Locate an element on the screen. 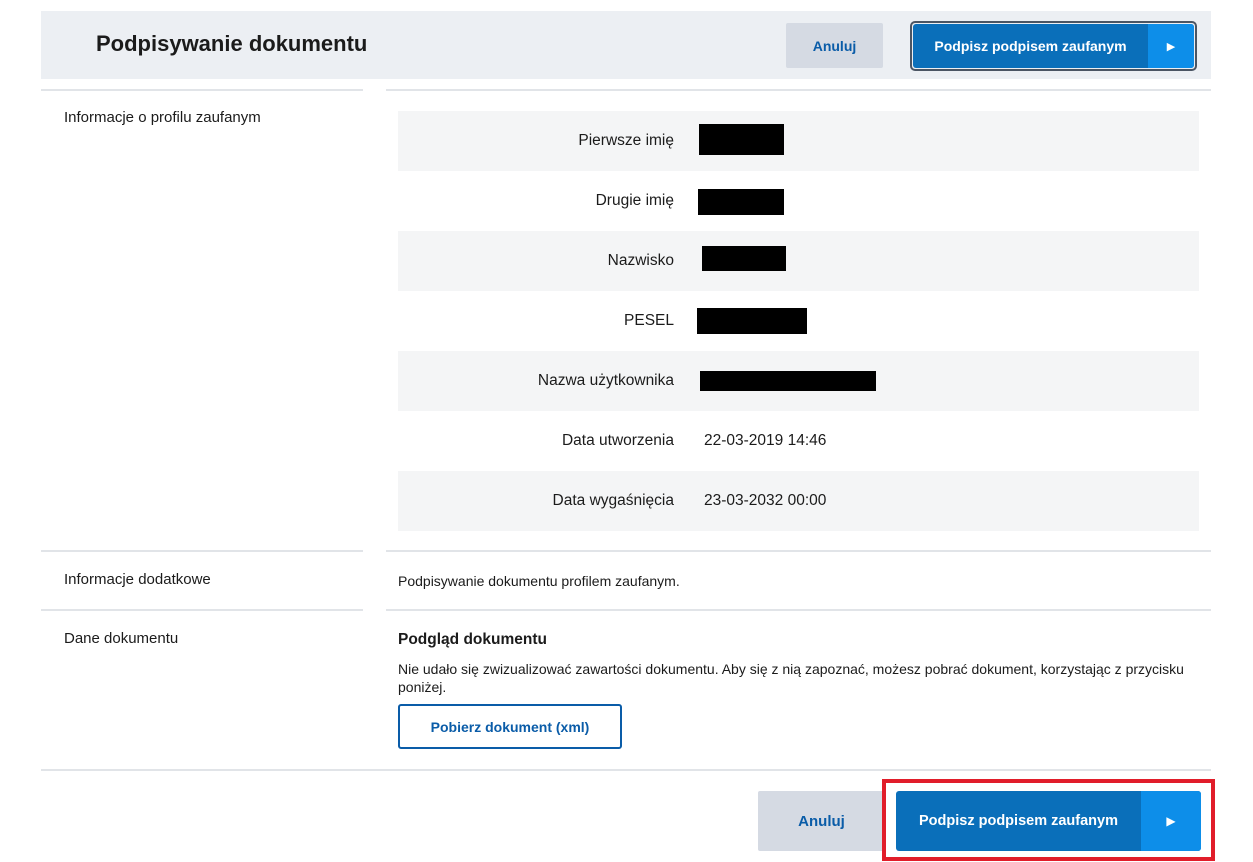 The height and width of the screenshot is (862, 1253). cancel-button-top: Anuluj is located at coordinates (834, 45).